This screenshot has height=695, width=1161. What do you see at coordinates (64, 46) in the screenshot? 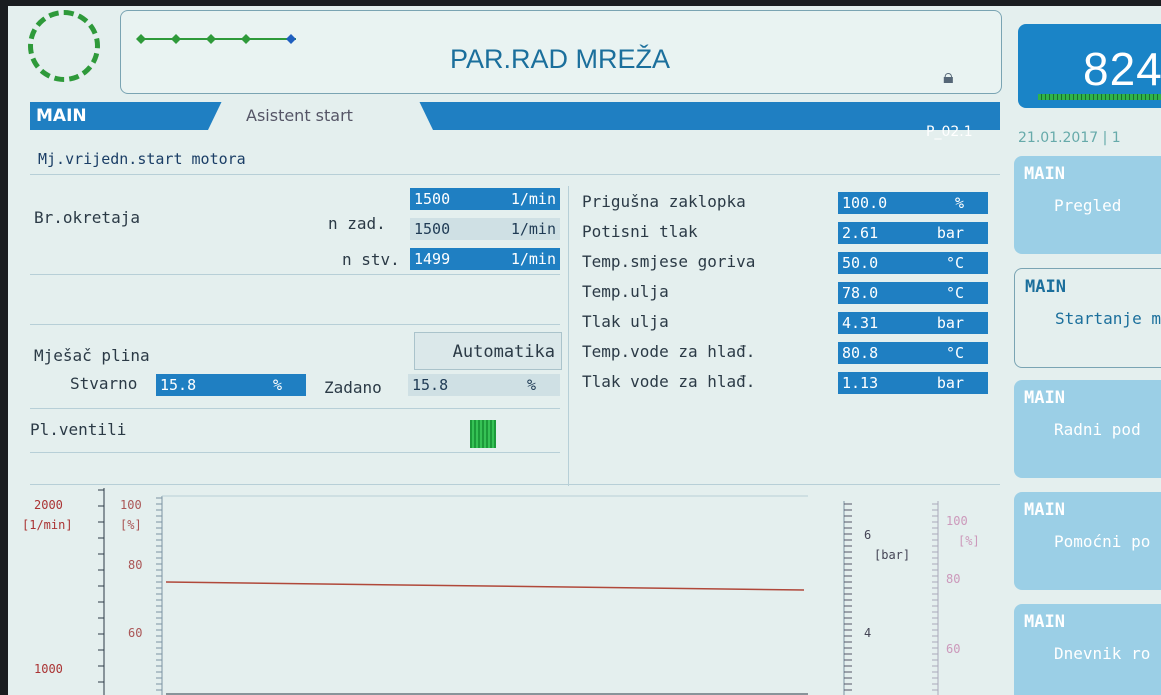
I see `status-ring-icon` at bounding box center [64, 46].